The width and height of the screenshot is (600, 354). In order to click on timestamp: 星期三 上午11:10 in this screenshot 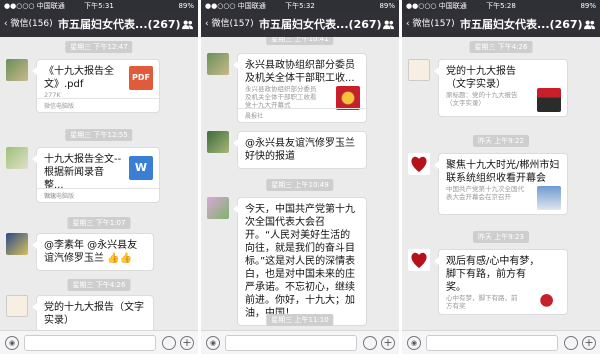, I will do `click(300, 320)`.